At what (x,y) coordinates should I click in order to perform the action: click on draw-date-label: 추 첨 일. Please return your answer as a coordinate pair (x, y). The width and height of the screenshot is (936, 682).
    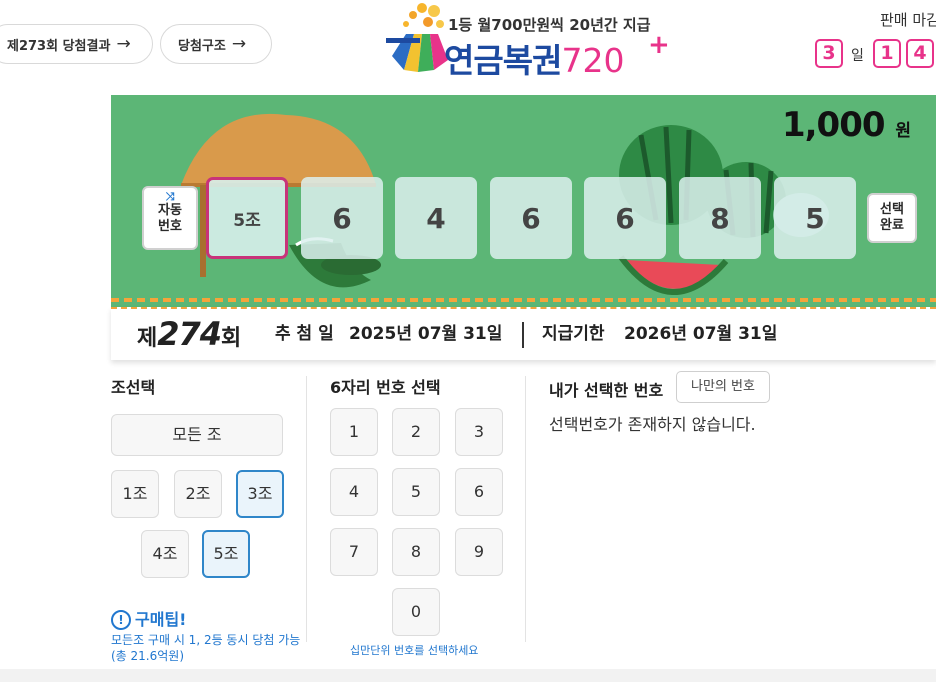
    Looking at the image, I should click on (304, 334).